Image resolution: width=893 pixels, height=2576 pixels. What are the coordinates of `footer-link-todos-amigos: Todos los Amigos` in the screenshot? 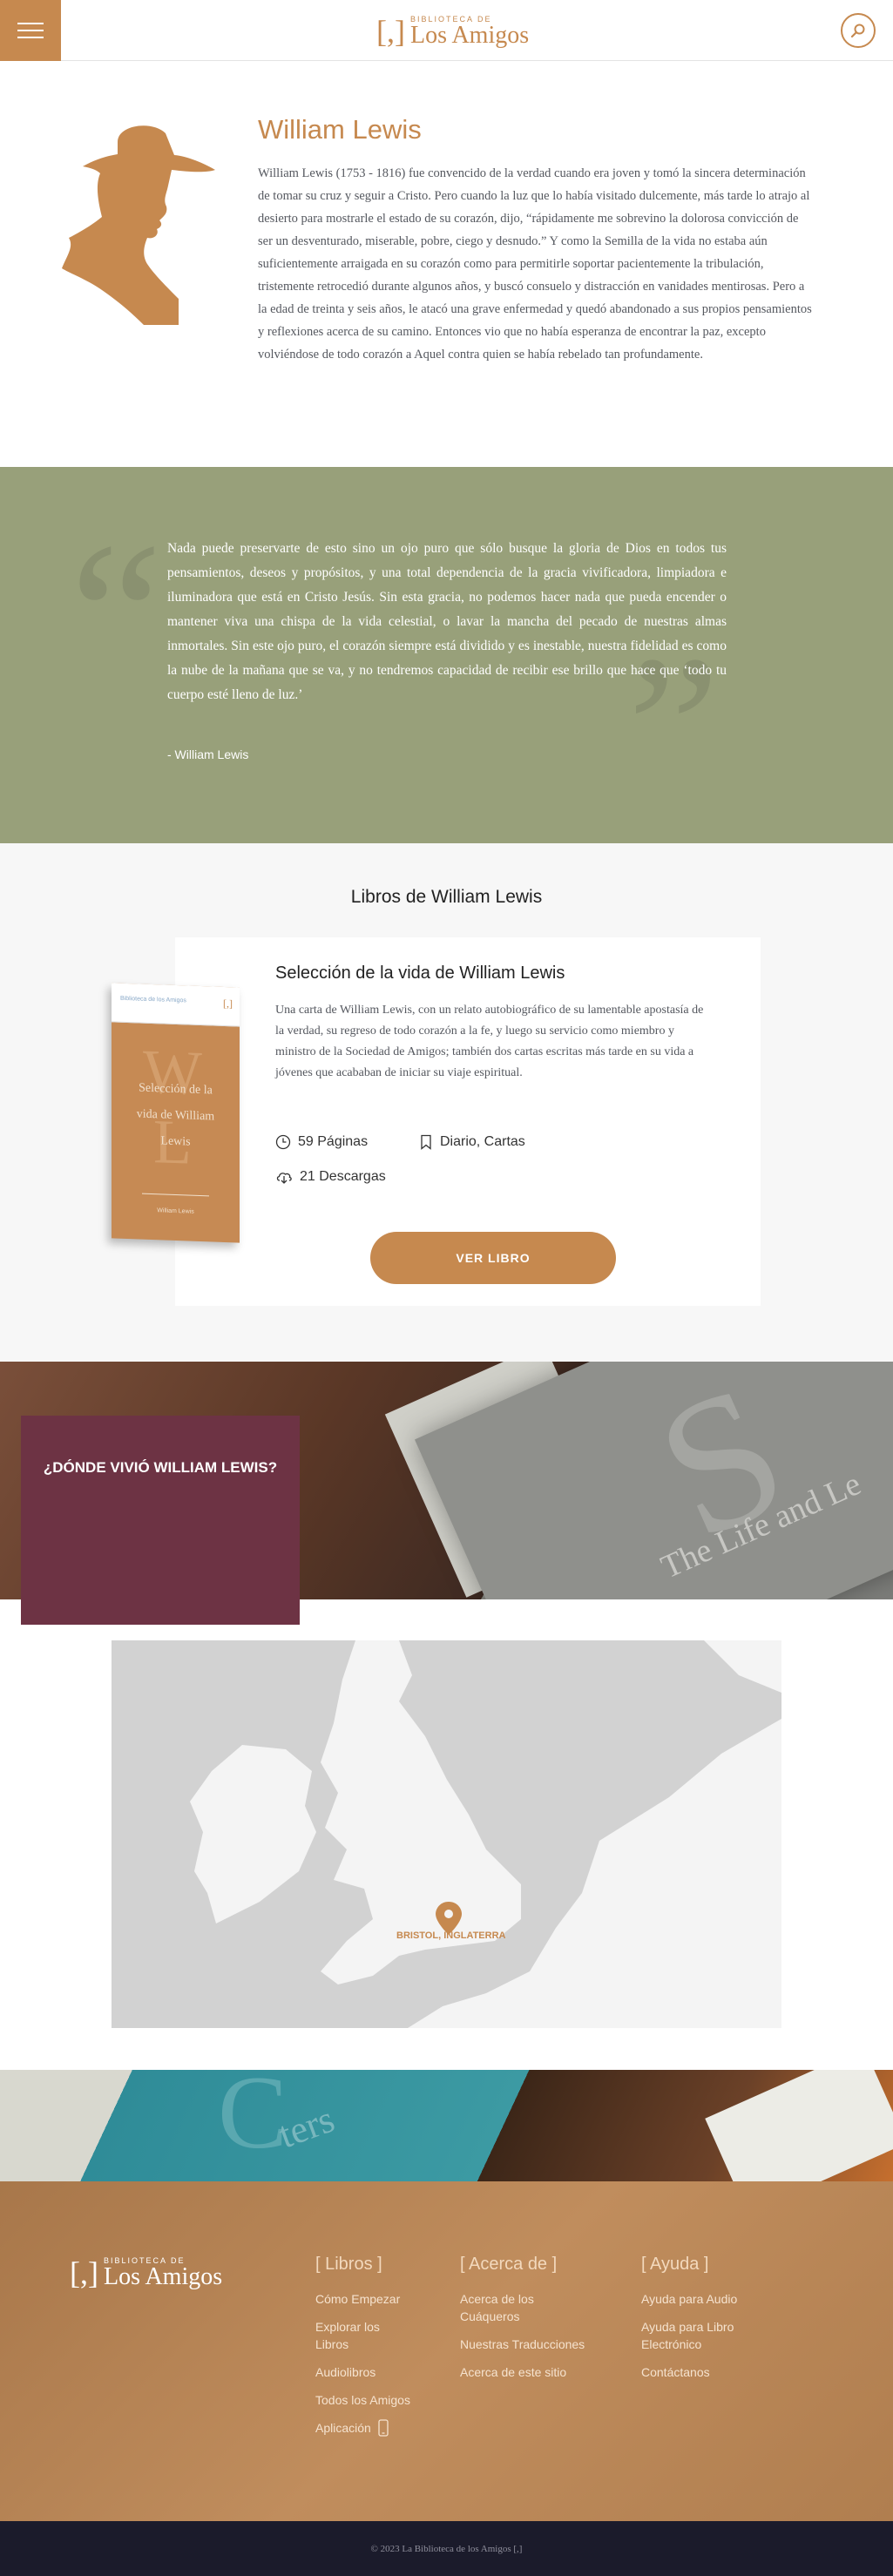 It's located at (389, 2400).